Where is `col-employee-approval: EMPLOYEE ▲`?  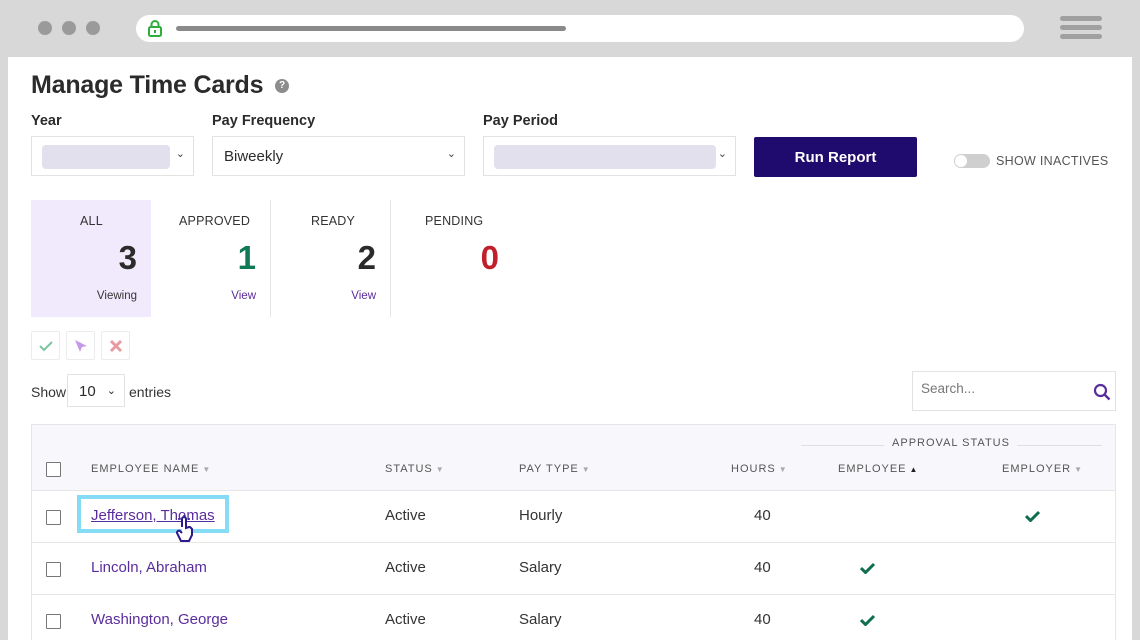
col-employee-approval: EMPLOYEE ▲ is located at coordinates (878, 469).